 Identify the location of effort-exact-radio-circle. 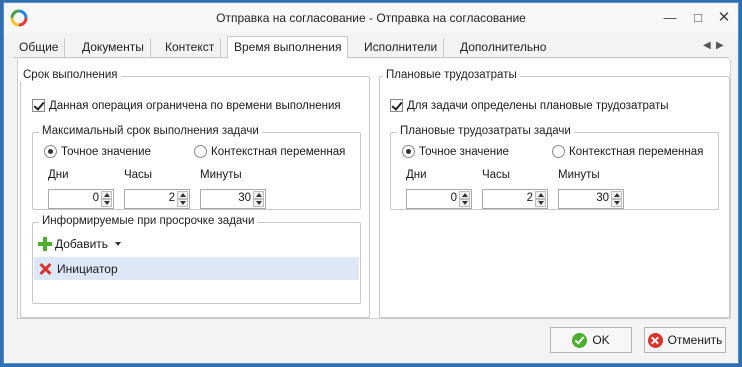
(408, 151).